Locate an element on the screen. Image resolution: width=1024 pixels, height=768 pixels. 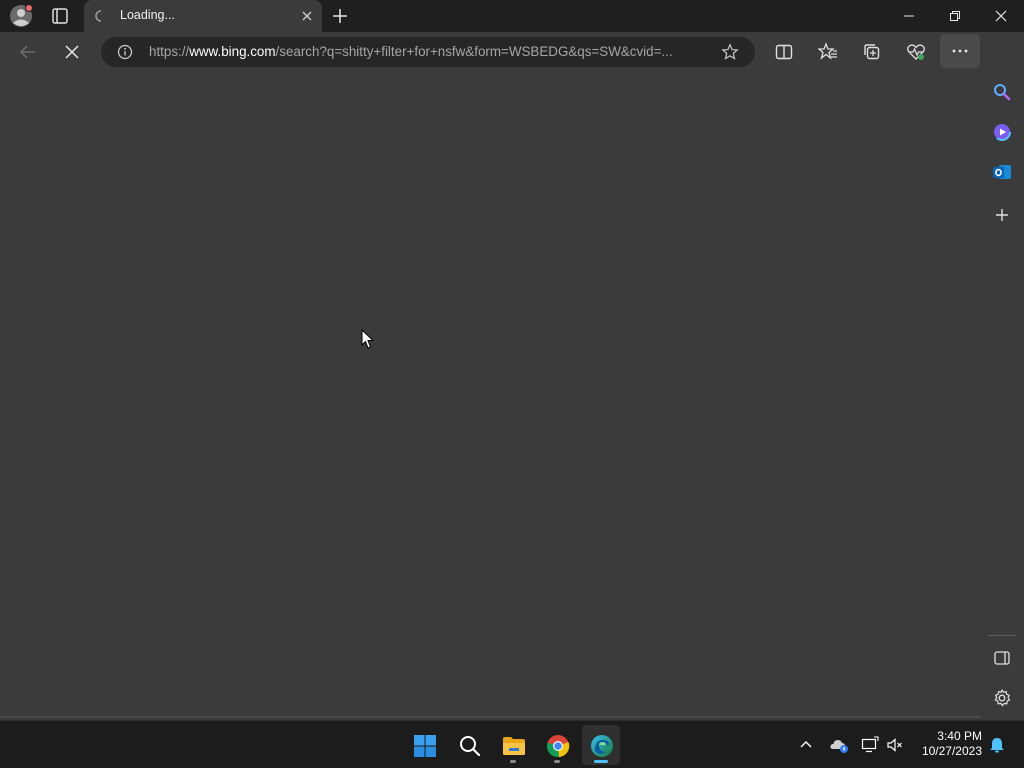
mouse-cursor-icon is located at coordinates (368, 339).